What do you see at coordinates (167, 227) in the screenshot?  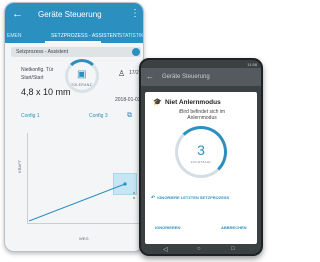 I see `ignore-button: IGNORIEREN` at bounding box center [167, 227].